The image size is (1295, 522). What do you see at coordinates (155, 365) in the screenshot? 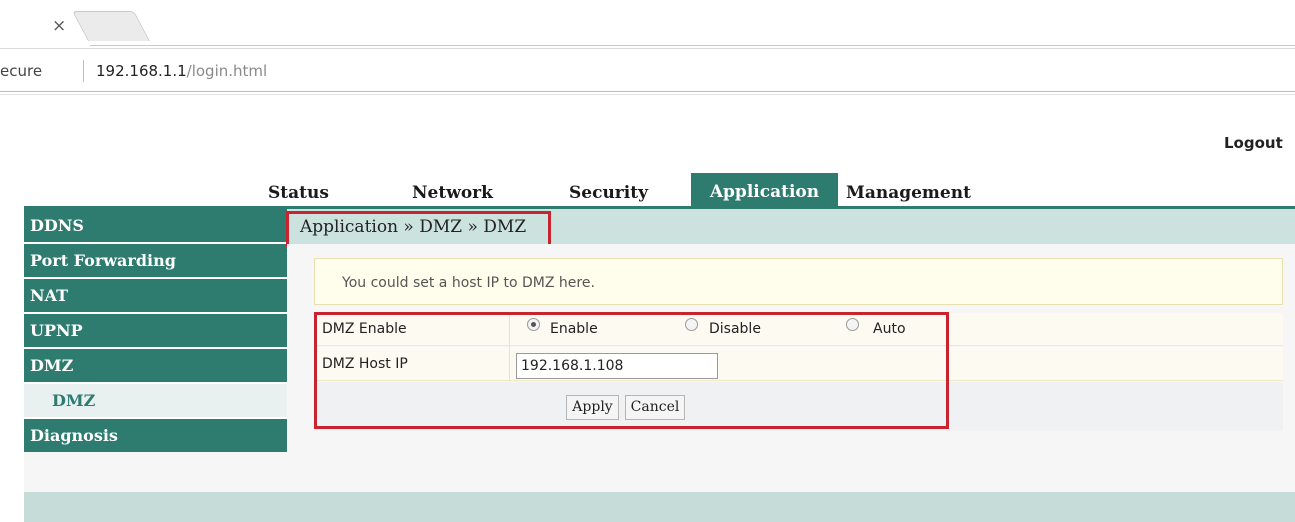
I see `sidebar-item-dmz: DMZ` at bounding box center [155, 365].